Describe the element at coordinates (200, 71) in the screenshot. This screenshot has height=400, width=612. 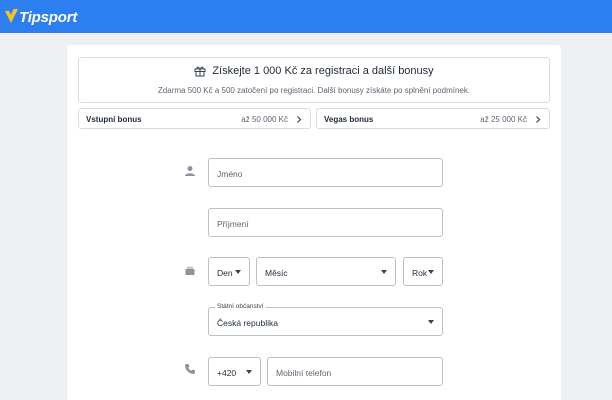
I see `gift-icon` at that location.